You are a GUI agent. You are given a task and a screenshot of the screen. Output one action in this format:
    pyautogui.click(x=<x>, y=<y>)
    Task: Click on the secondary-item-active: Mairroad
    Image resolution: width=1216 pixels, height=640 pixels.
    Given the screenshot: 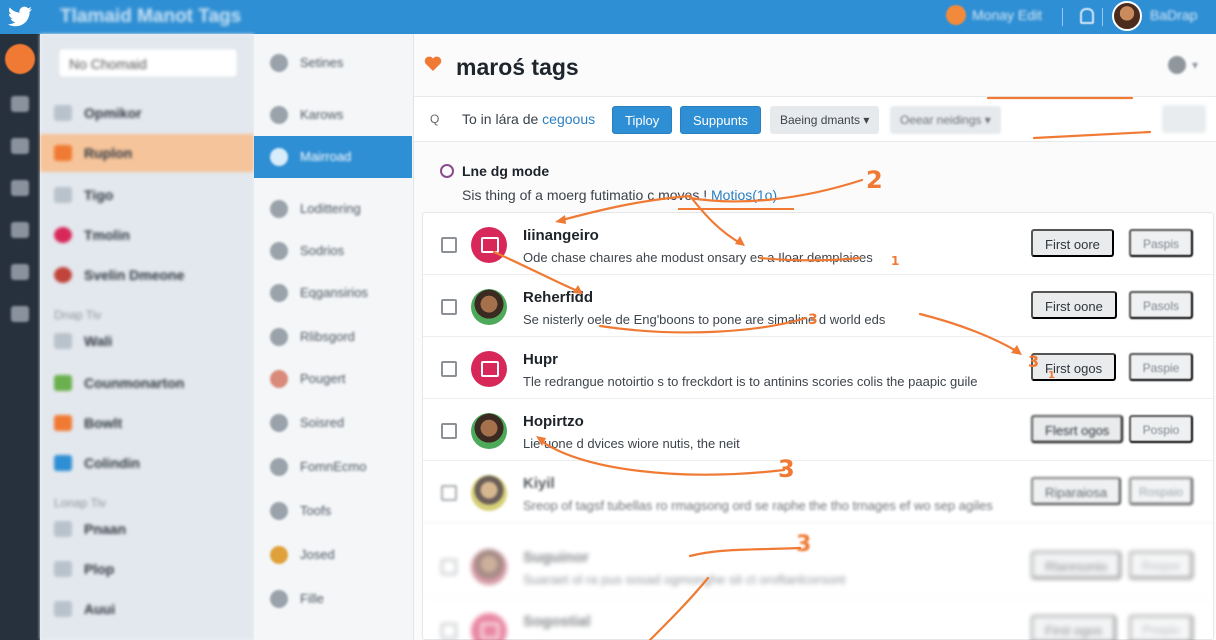 What is the action you would take?
    pyautogui.click(x=333, y=157)
    